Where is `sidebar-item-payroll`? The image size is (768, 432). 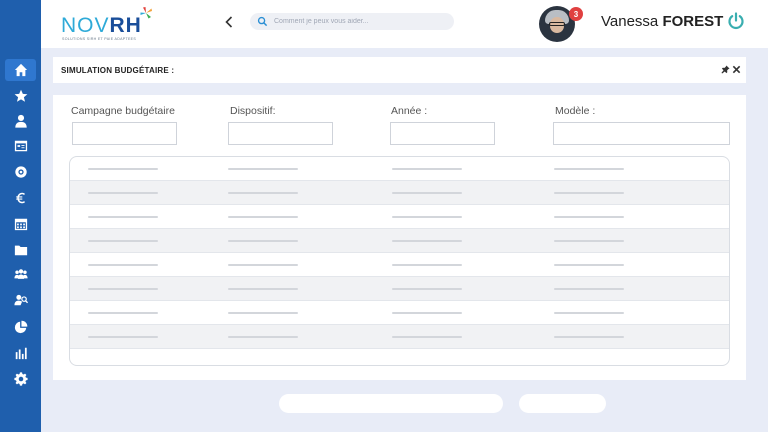
sidebar-item-payroll is located at coordinates (20, 198).